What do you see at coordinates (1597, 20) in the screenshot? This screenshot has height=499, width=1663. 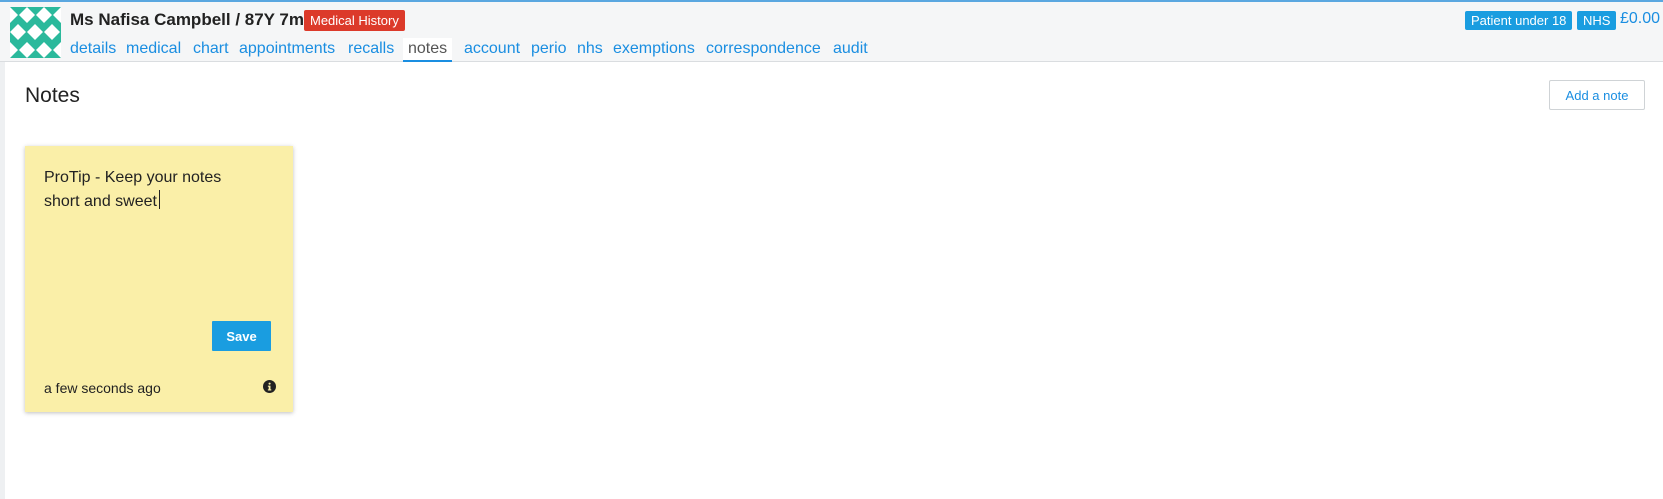 I see `nhs-badge: NHS` at bounding box center [1597, 20].